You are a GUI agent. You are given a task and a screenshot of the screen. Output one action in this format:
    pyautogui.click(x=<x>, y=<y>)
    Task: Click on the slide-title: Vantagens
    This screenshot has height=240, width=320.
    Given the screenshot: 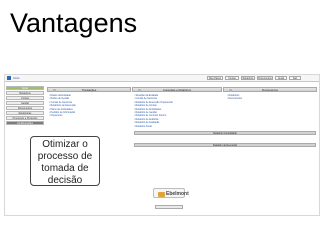 What is the action you would take?
    pyautogui.click(x=74, y=23)
    